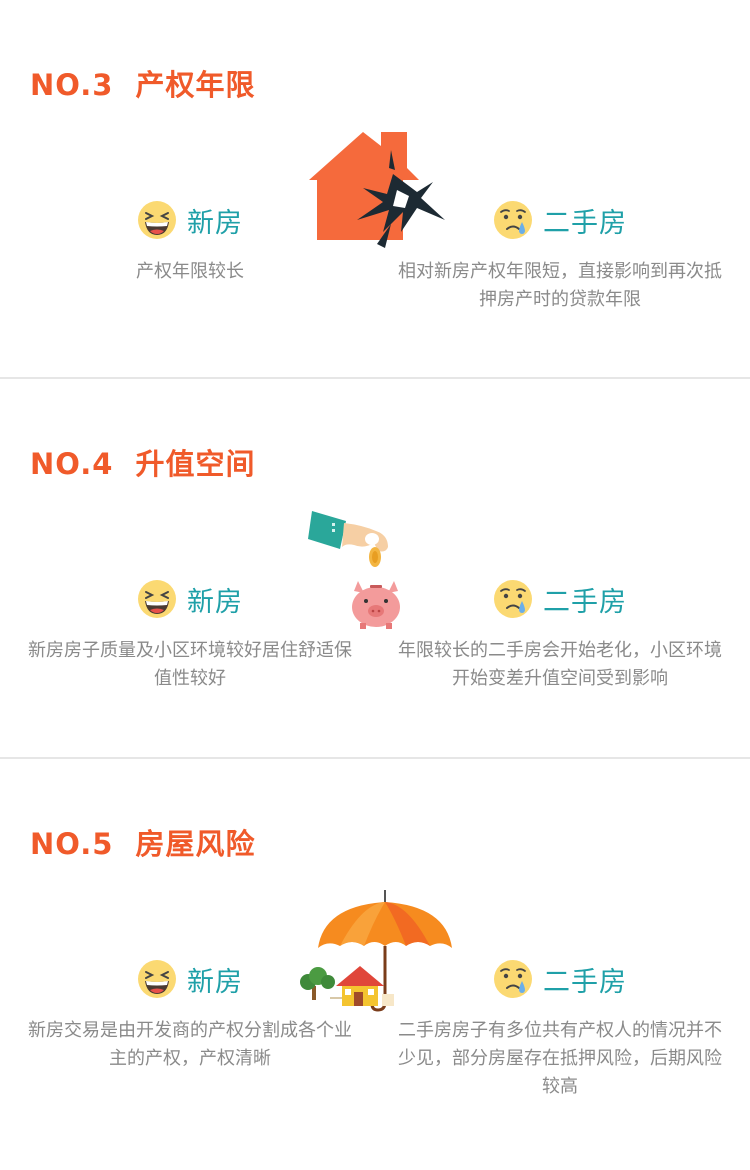 This screenshot has height=1170, width=750. What do you see at coordinates (190, 271) in the screenshot?
I see `new-house-desc: 产权年限较长` at bounding box center [190, 271].